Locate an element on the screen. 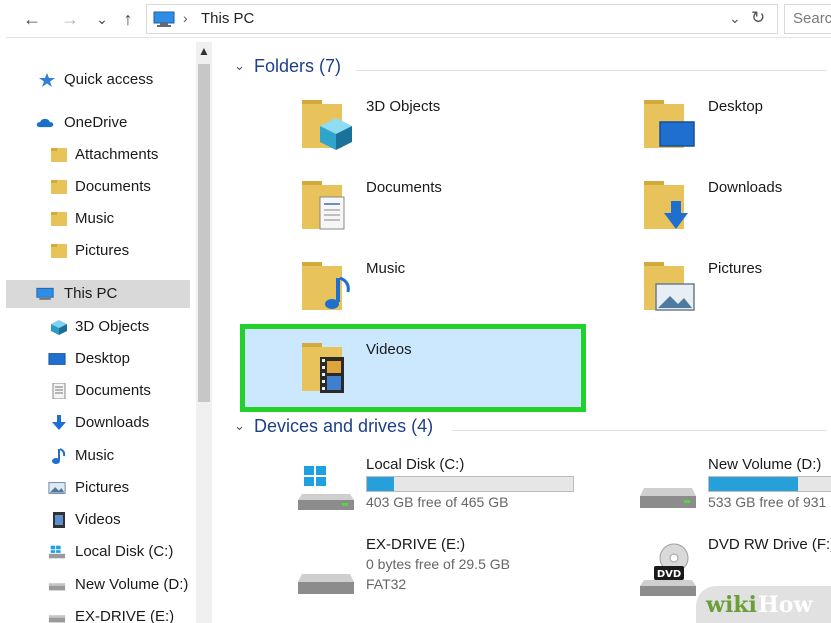 The width and height of the screenshot is (831, 623). sidebar-item-quick-access: Quick access is located at coordinates (101, 80).